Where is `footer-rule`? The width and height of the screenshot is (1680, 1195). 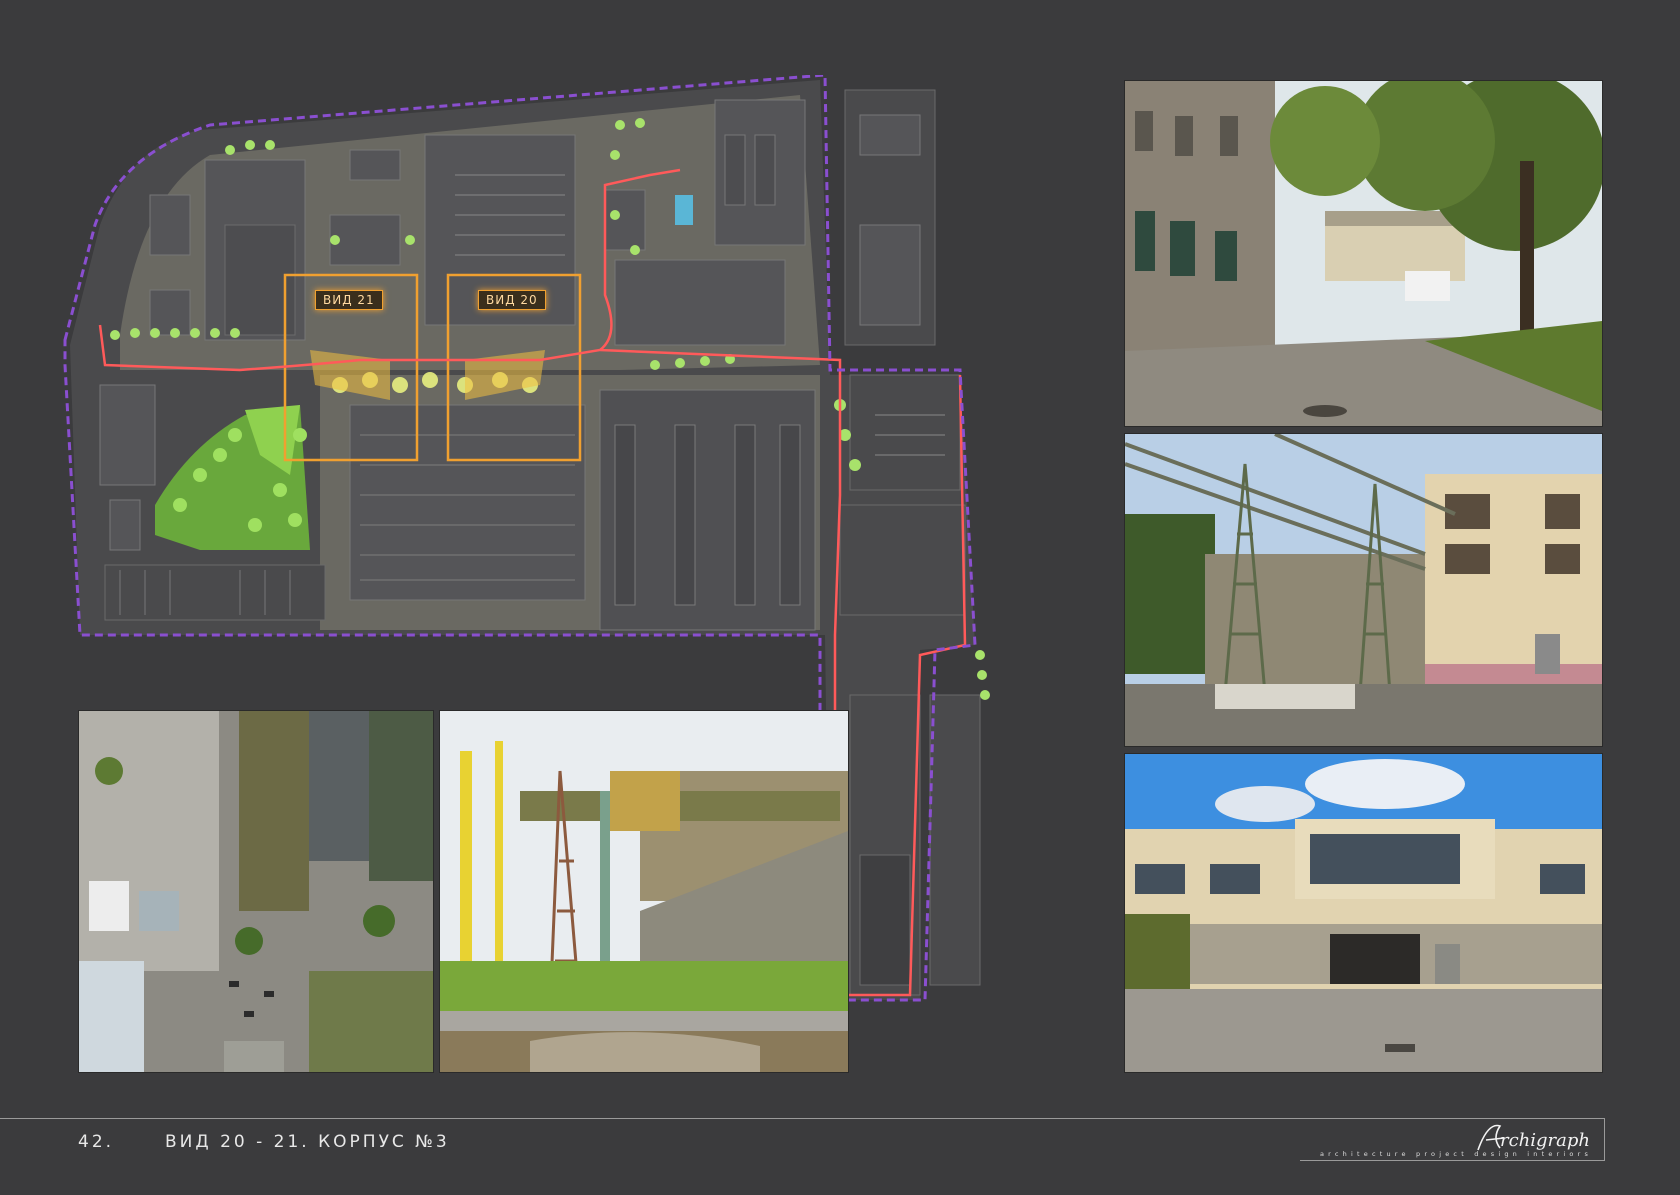 footer-rule is located at coordinates (802, 1118).